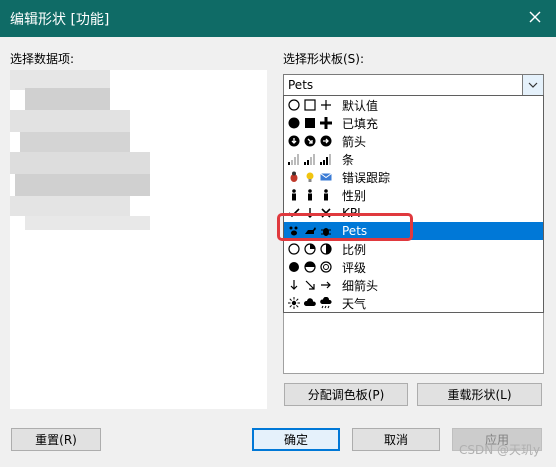 This screenshot has height=467, width=556. What do you see at coordinates (500, 450) in the screenshot?
I see `watermark-text: CSDN @天玑y` at bounding box center [500, 450].